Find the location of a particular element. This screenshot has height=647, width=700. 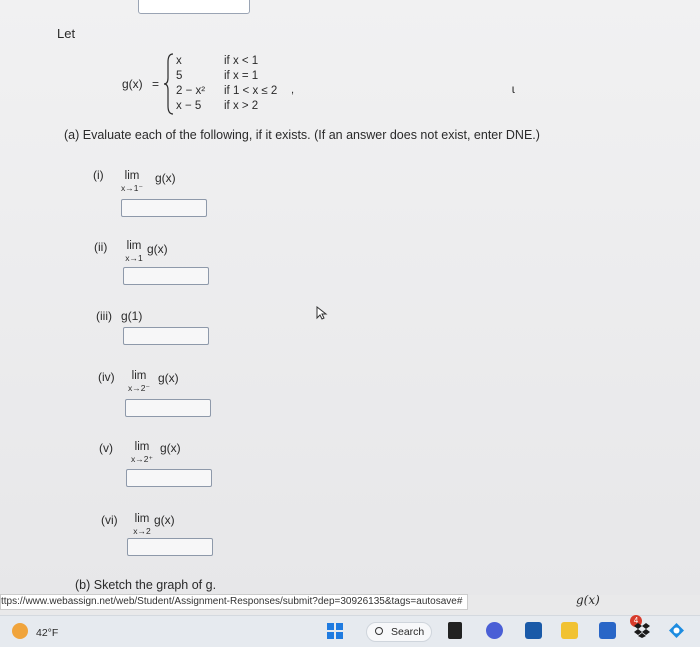

taskbar-search-button: Search is located at coordinates (399, 632).